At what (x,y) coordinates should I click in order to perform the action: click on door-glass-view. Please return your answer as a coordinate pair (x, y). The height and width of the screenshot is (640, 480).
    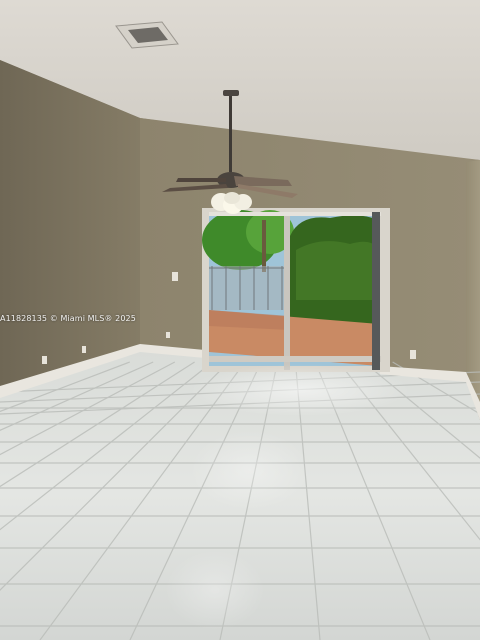
    Looking at the image, I should click on (290, 288).